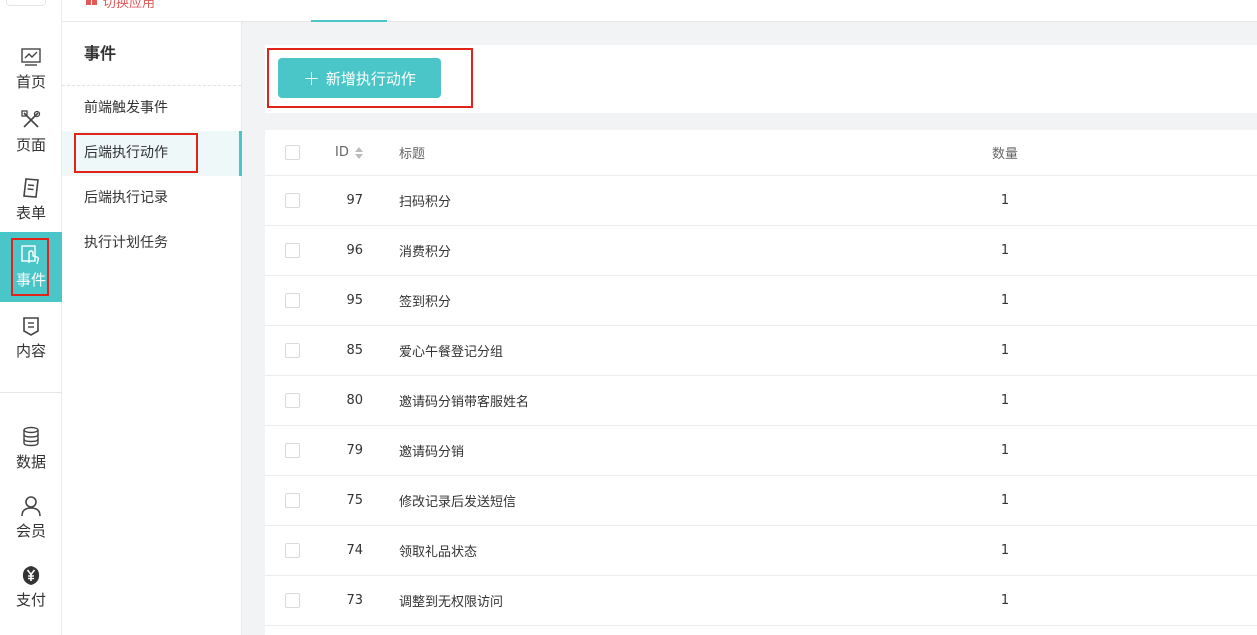  What do you see at coordinates (365, 152) in the screenshot?
I see `id-column-header: ID` at bounding box center [365, 152].